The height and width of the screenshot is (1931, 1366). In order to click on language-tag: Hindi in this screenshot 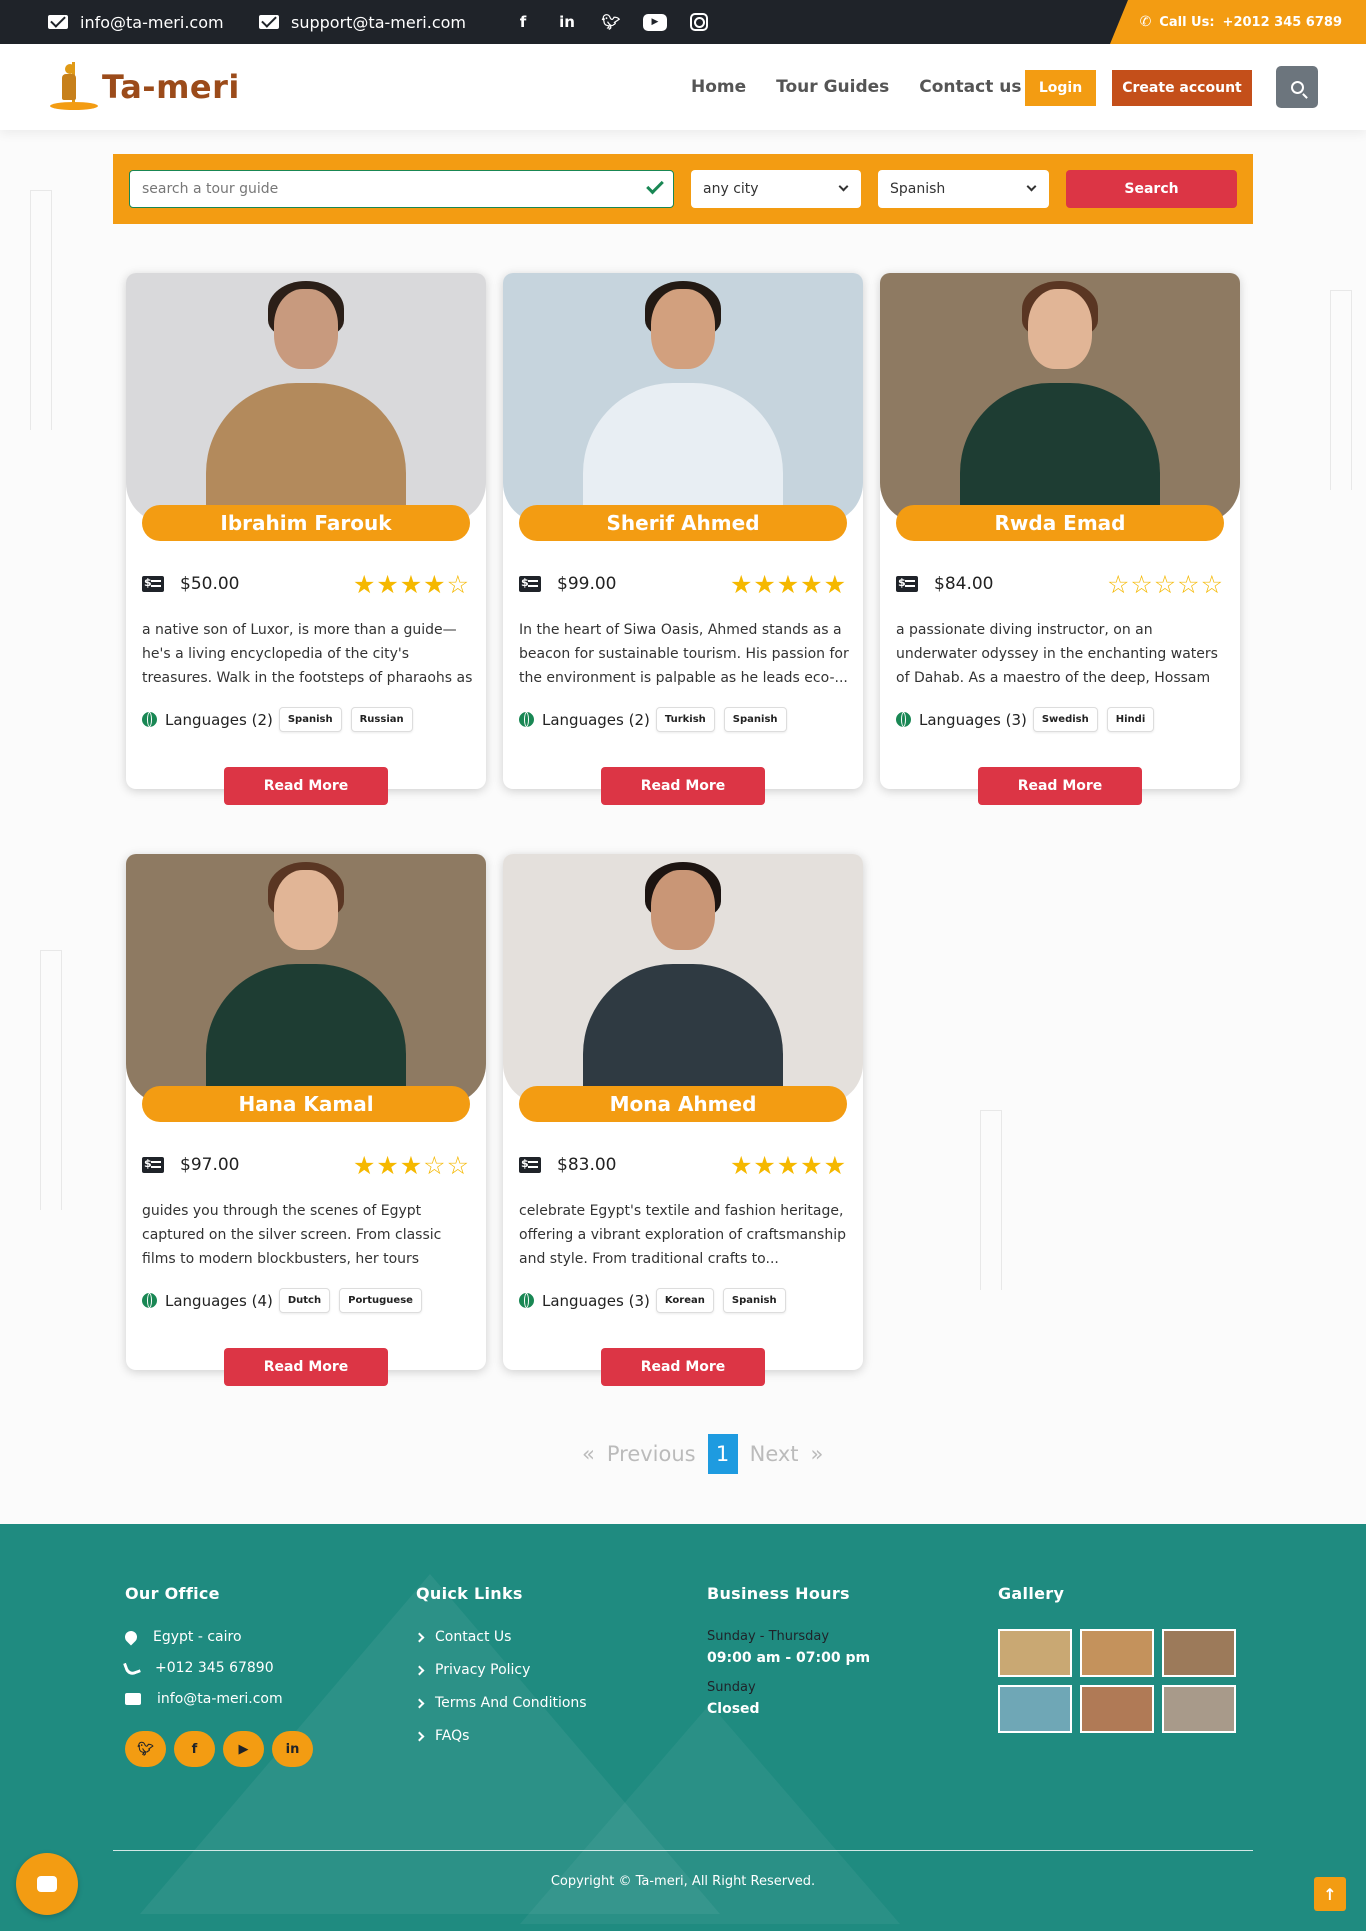, I will do `click(1130, 719)`.